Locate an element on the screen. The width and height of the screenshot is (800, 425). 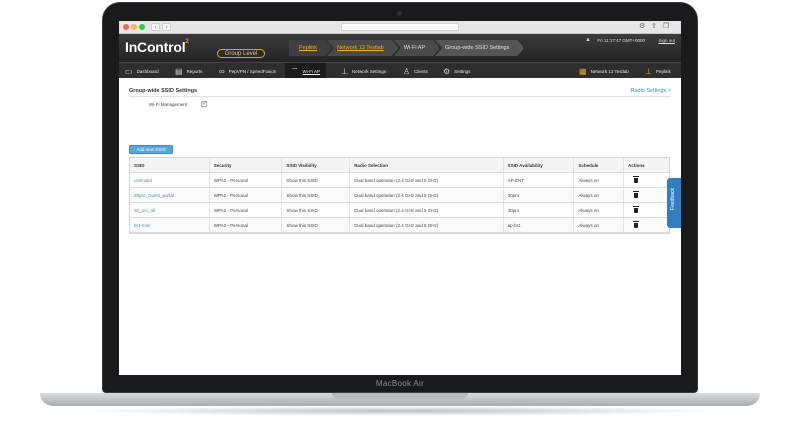
column-header: Schedule is located at coordinates (599, 165).